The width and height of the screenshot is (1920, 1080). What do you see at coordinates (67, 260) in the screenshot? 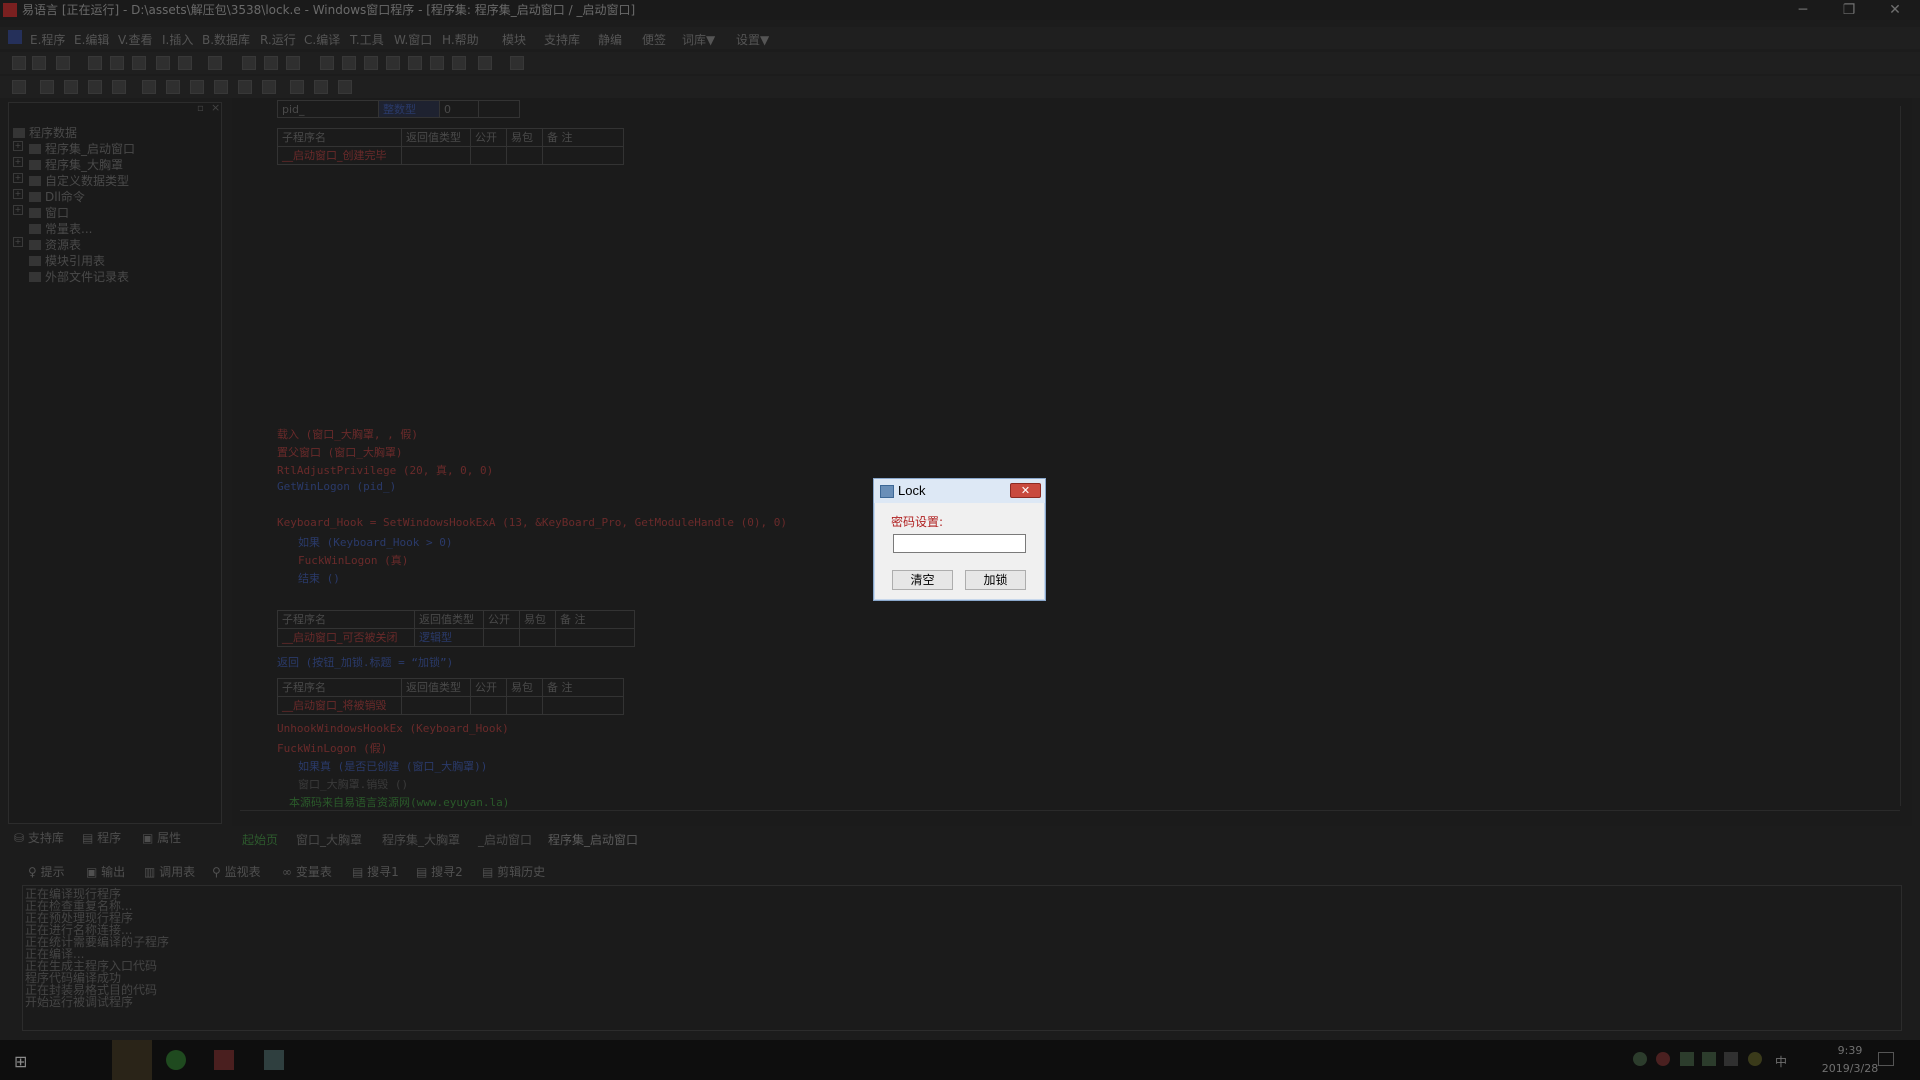
I see `tree-item-module-refs: 模块引用表` at bounding box center [67, 260].